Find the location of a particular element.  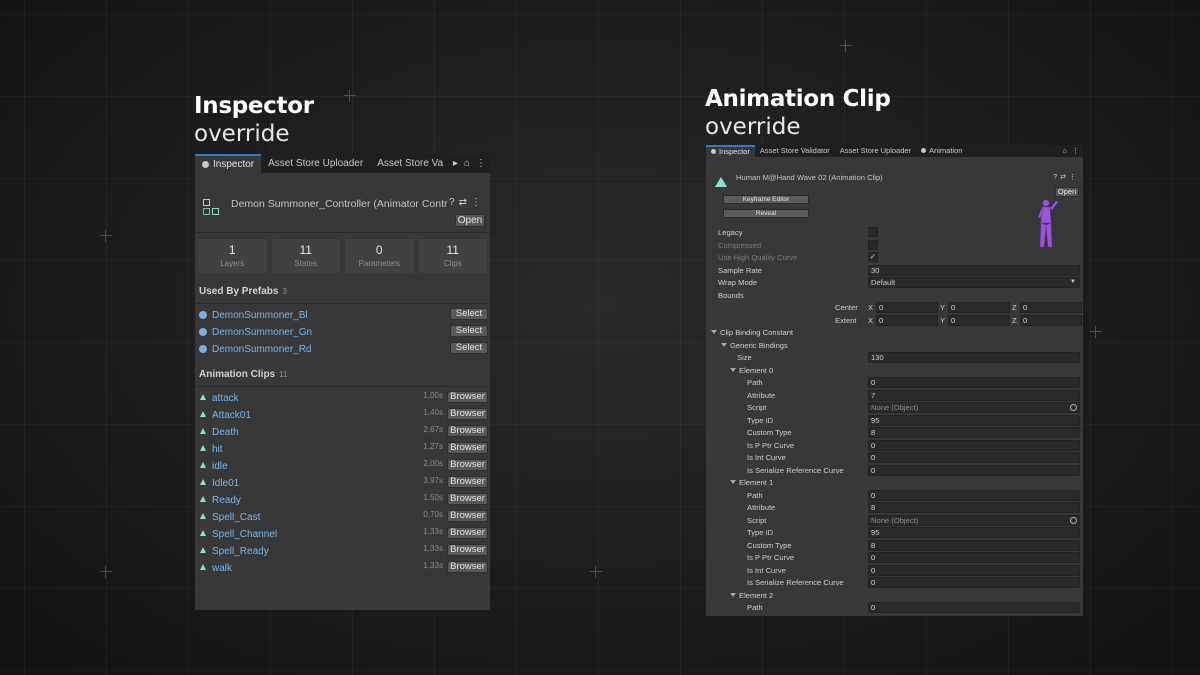

used-by-prefabs-header: Used By Prefabs 3 is located at coordinates (243, 291).